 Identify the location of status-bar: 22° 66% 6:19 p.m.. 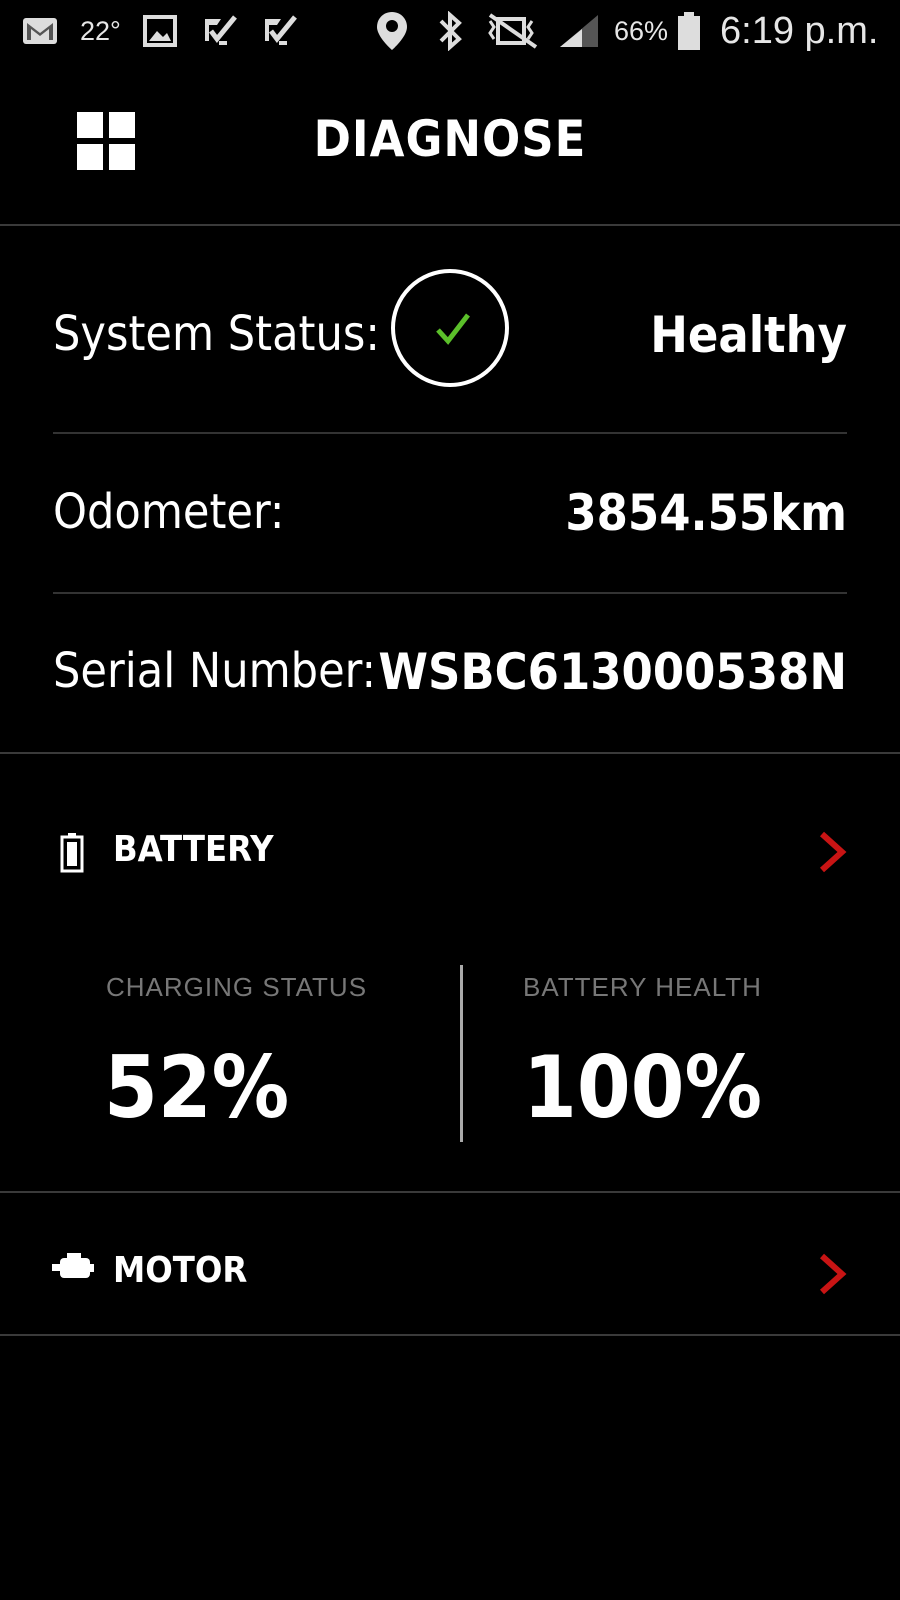
(450, 31).